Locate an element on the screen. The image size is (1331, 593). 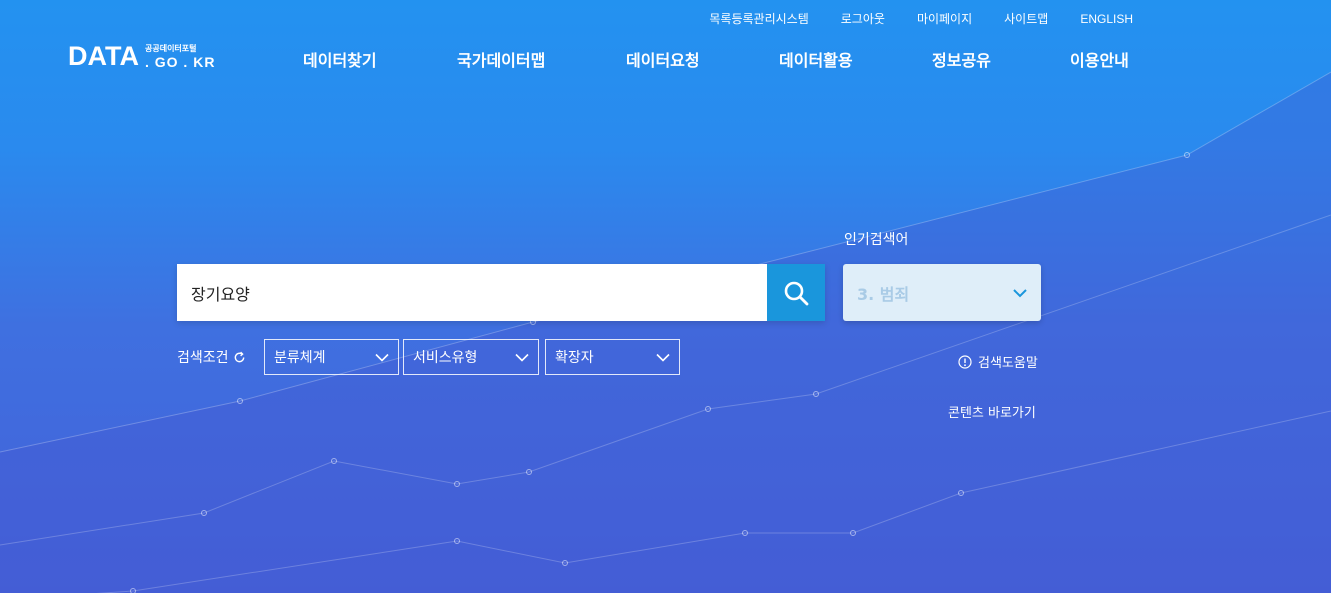
search-help-label: 검색도움말 is located at coordinates (1008, 363).